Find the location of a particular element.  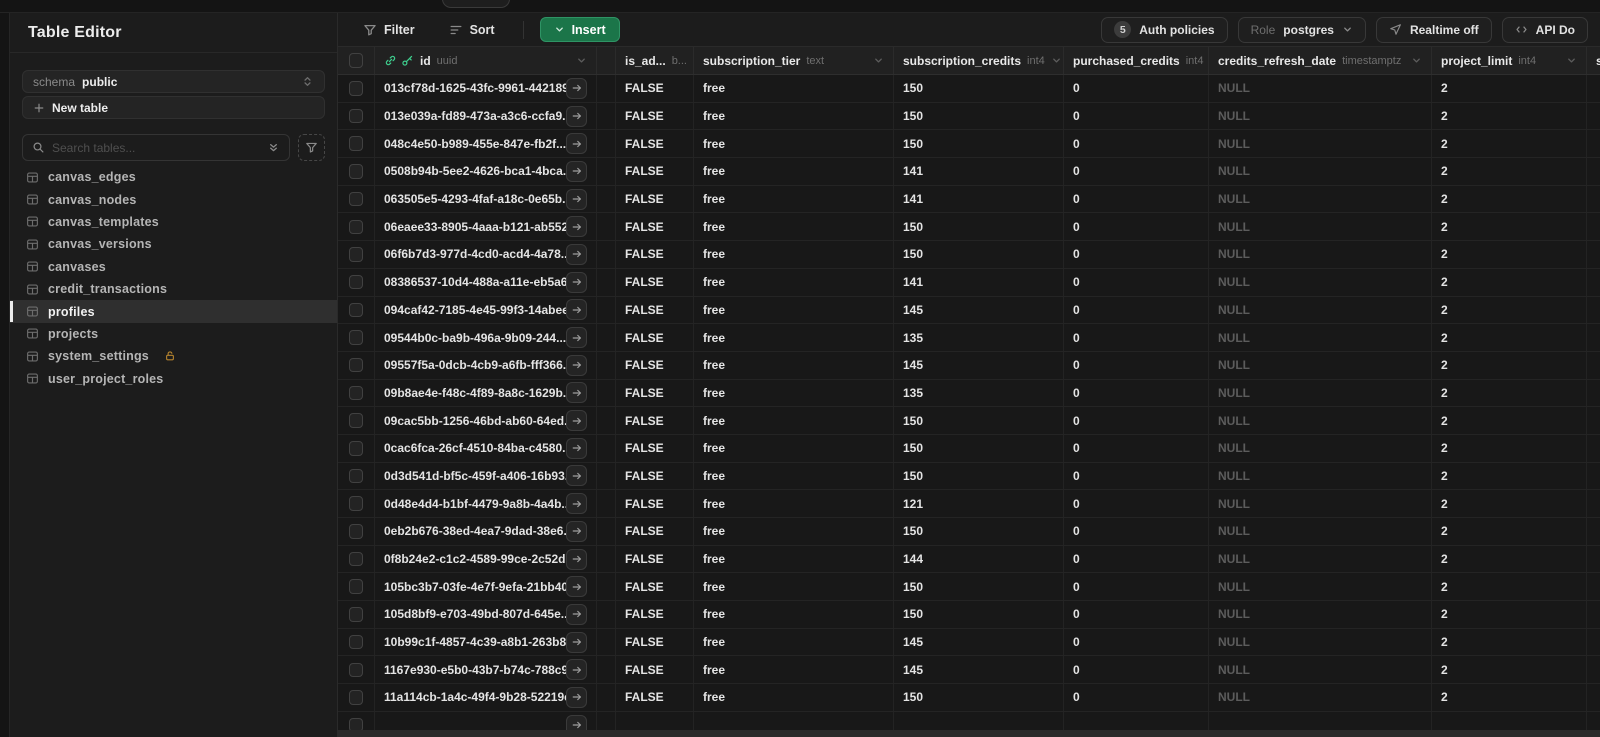

grid-header-cell-project_limit: project_limit int4 is located at coordinates (1509, 60).